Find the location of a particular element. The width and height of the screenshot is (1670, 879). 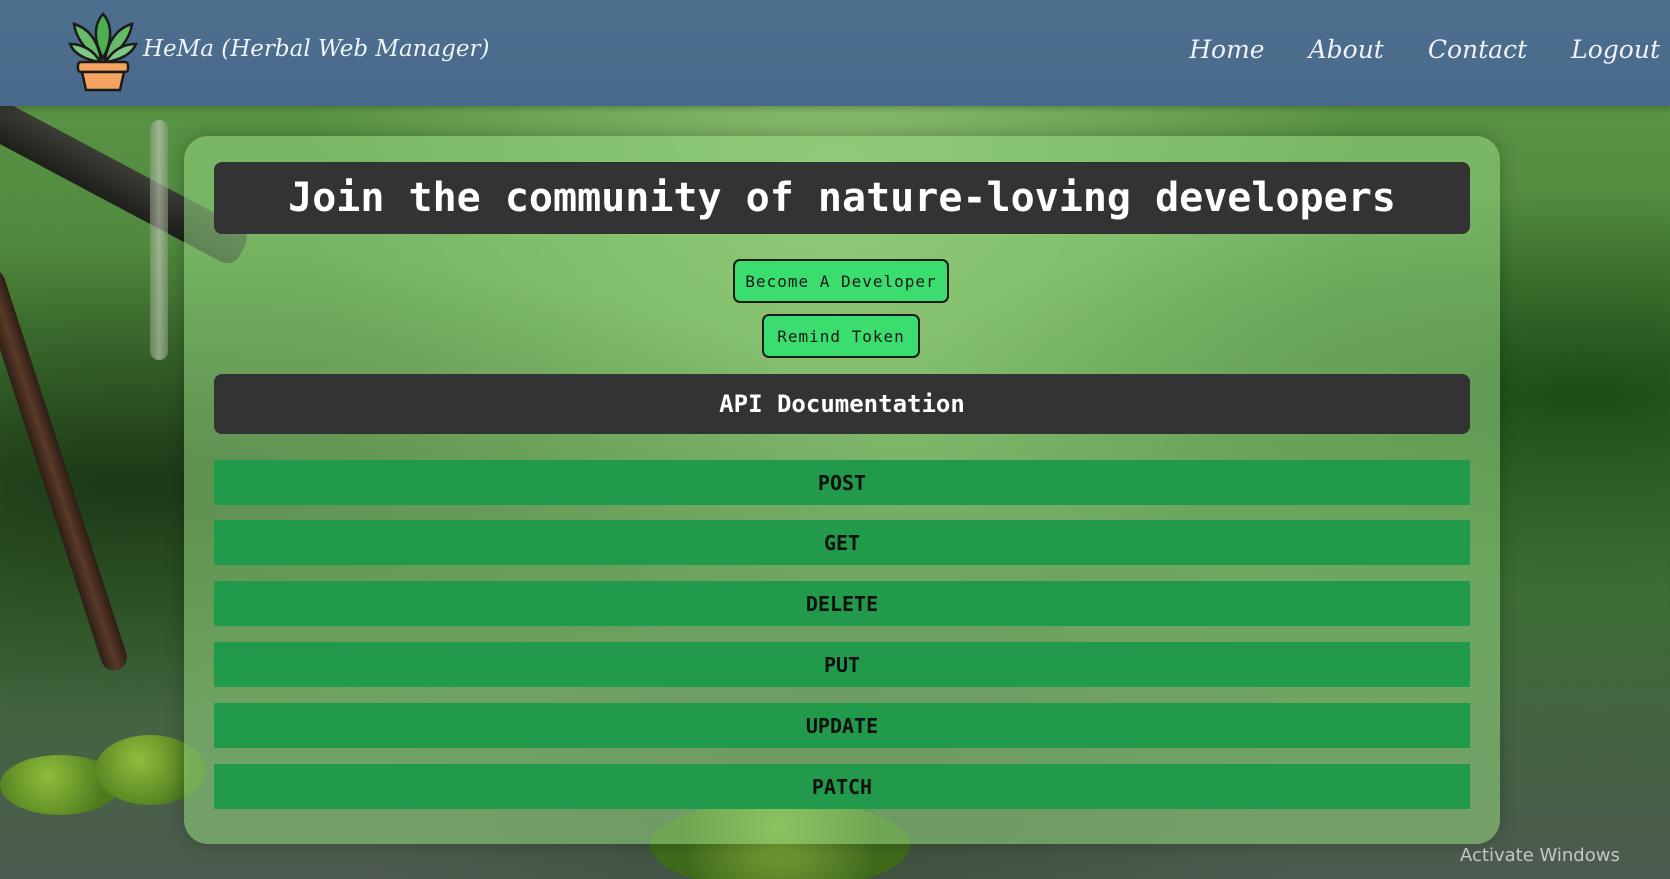

api-method-update: UPDATE is located at coordinates (842, 725).